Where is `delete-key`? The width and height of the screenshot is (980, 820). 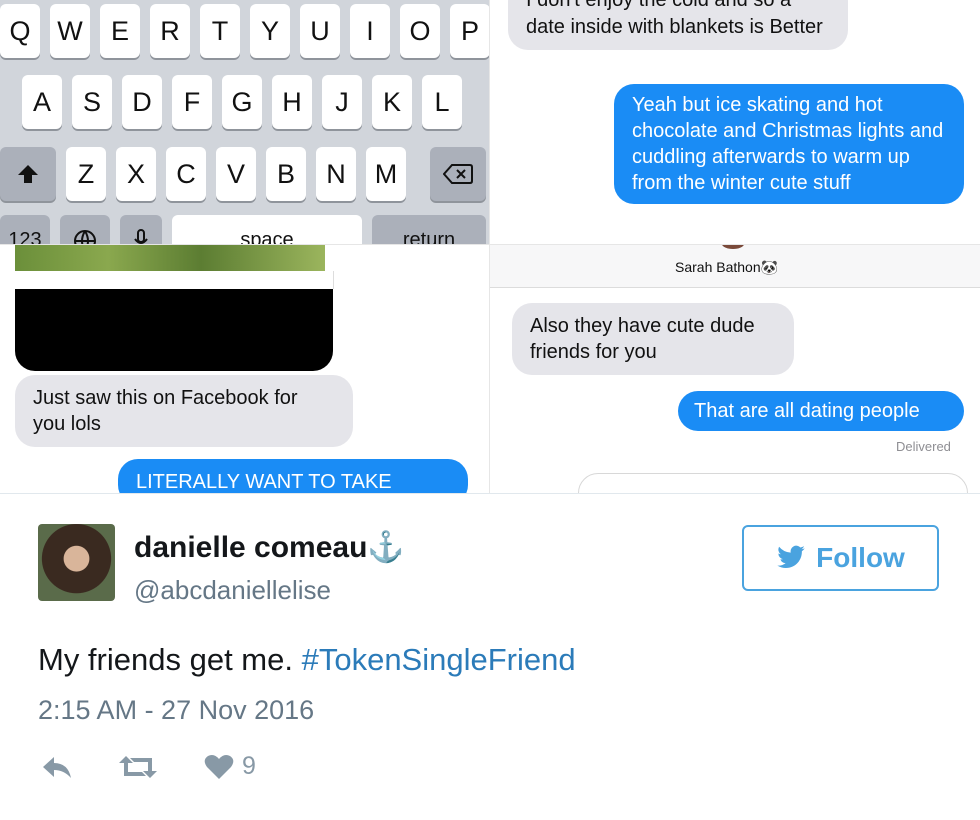 delete-key is located at coordinates (458, 174).